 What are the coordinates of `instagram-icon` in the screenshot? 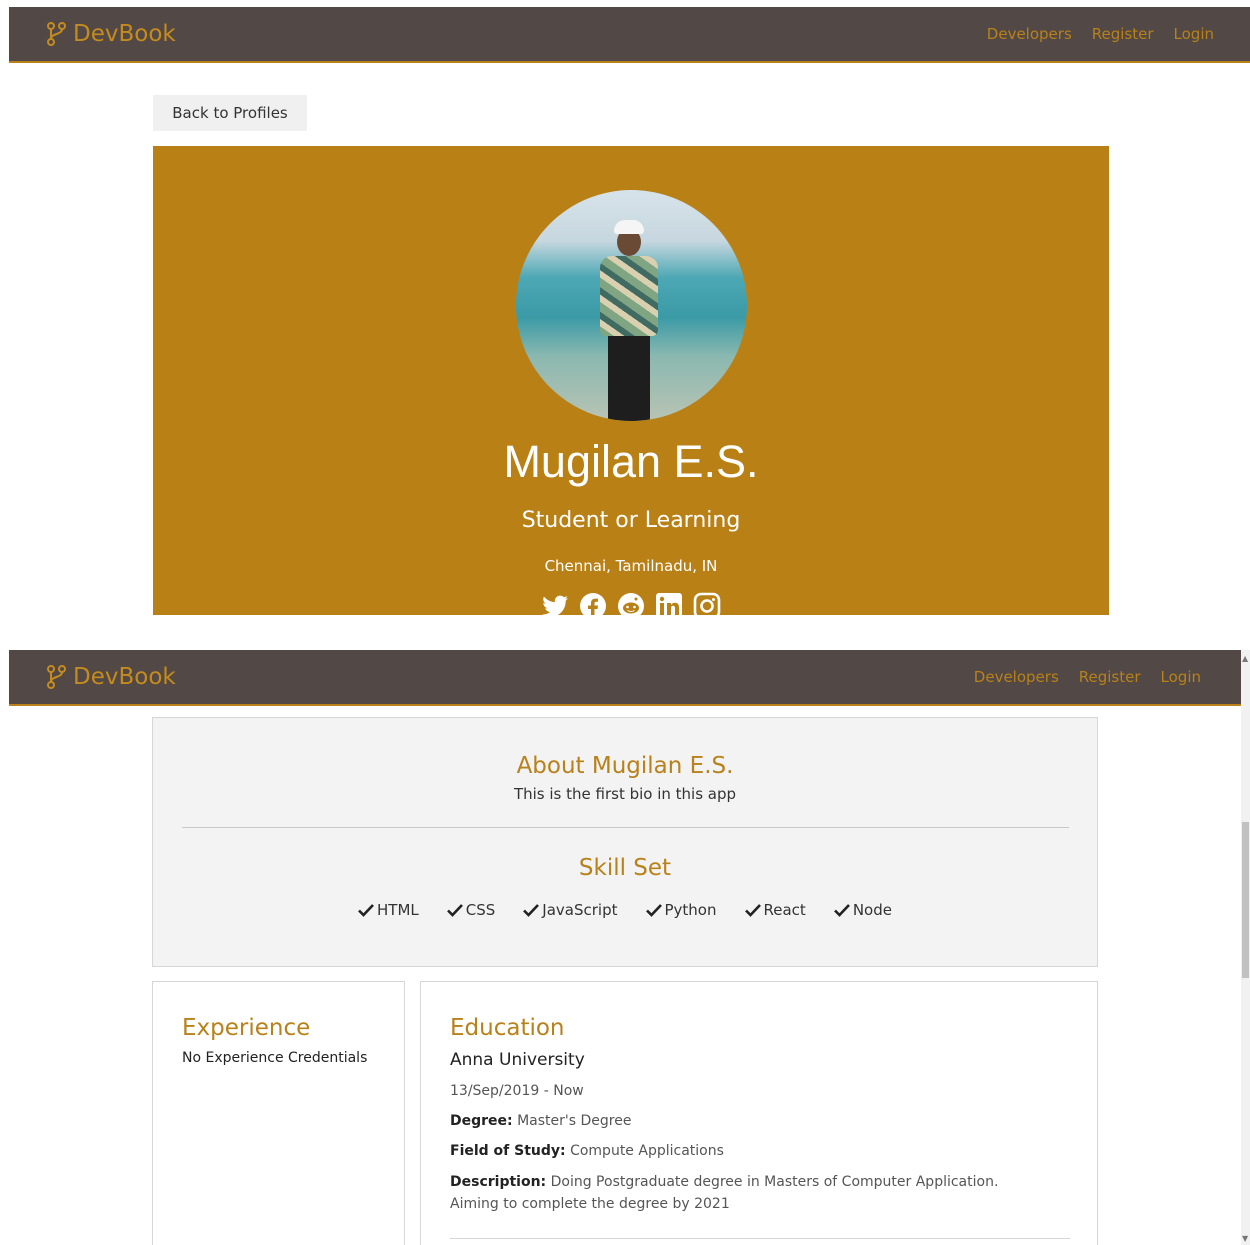 It's located at (707, 603).